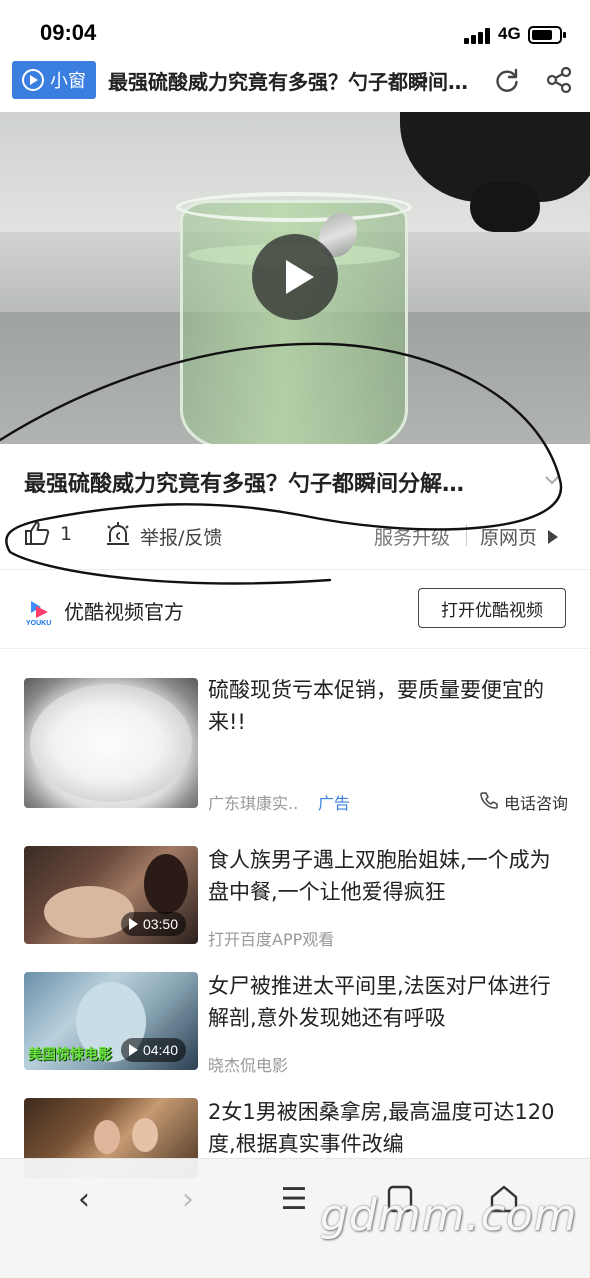 Image resolution: width=590 pixels, height=1278 pixels. What do you see at coordinates (381, 1128) in the screenshot?
I see `item-title: 2女1男被困桑拿房,最高温度可达120度,根据真实事件改编` at bounding box center [381, 1128].